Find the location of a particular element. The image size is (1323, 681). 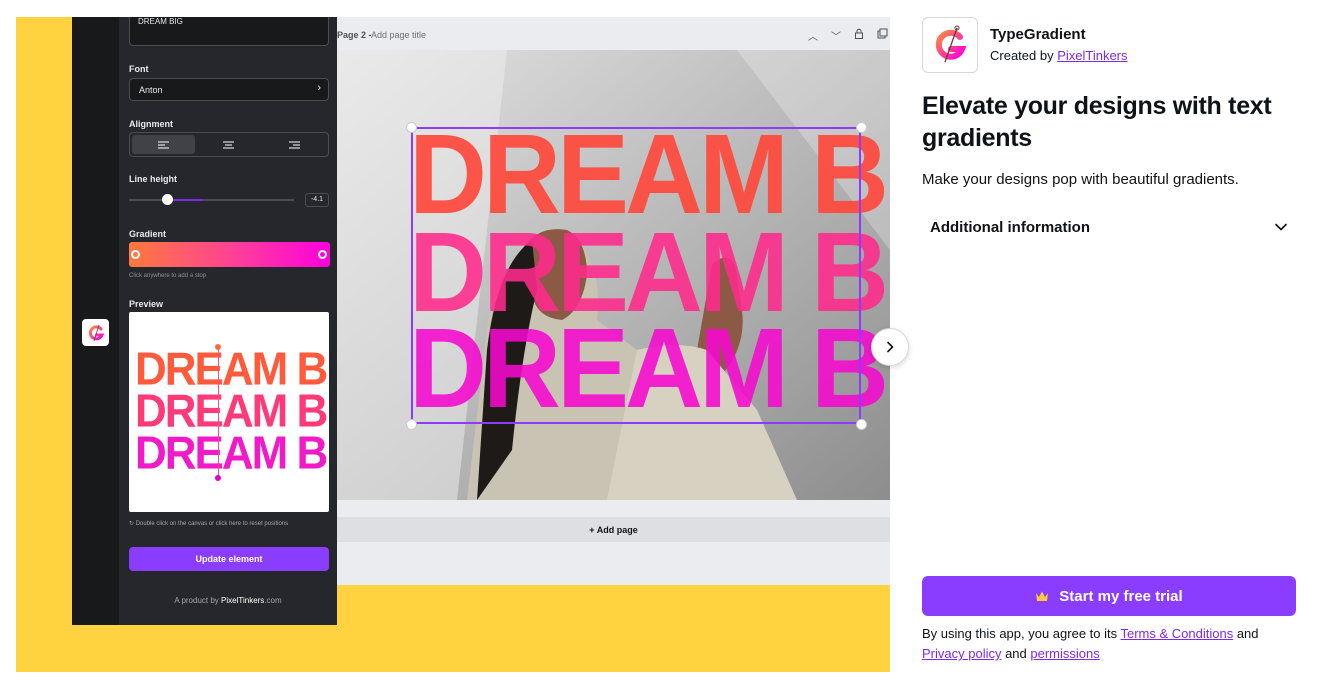

legal-prefix: By using this app, you agree to its is located at coordinates (1021, 633).